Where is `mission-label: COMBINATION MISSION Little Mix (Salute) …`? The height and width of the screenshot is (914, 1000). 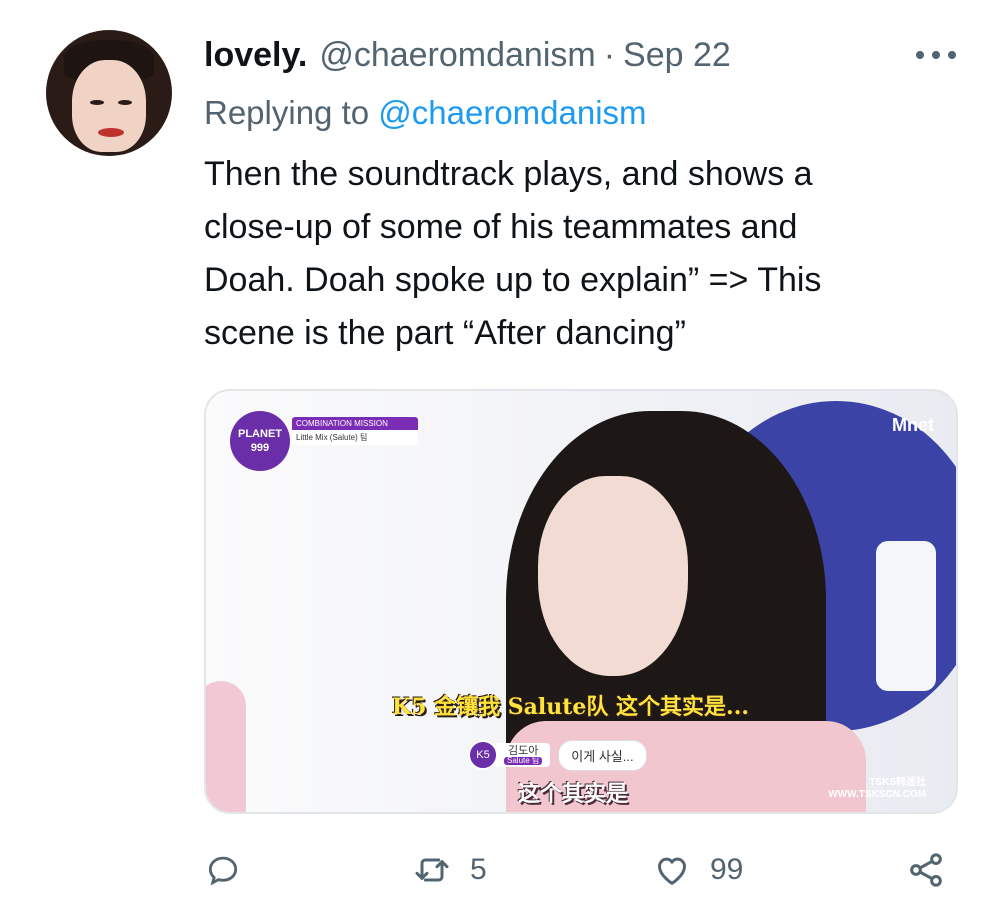
mission-label: COMBINATION MISSION Little Mix (Salute) … is located at coordinates (355, 431).